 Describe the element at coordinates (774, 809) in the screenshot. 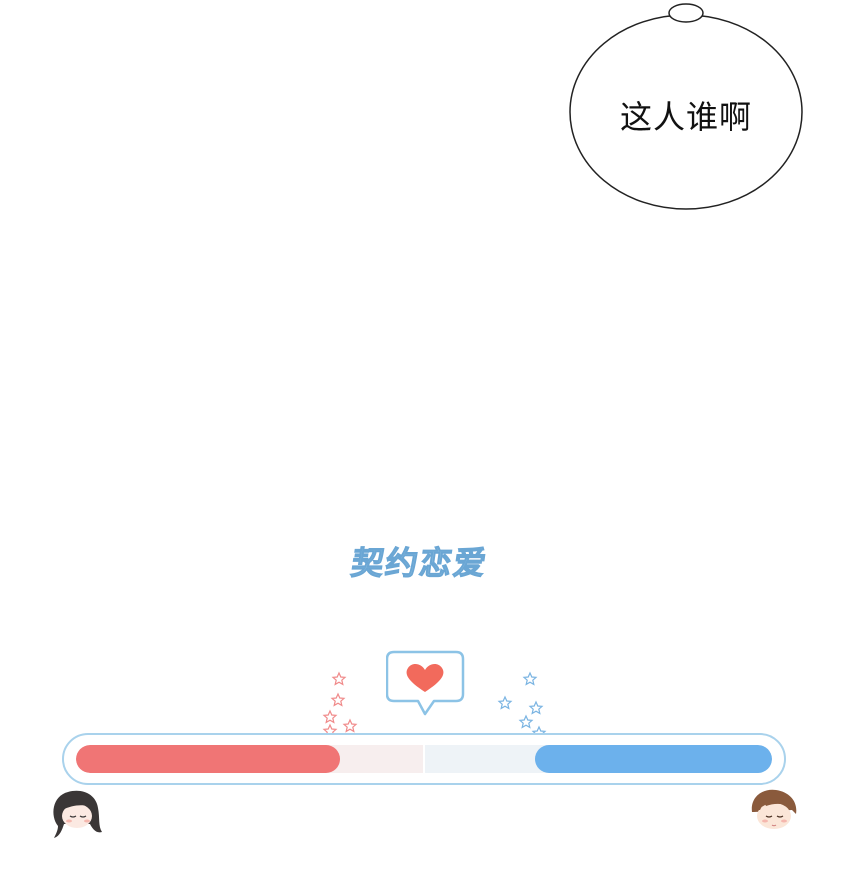

I see `boy-avatar-icon` at that location.